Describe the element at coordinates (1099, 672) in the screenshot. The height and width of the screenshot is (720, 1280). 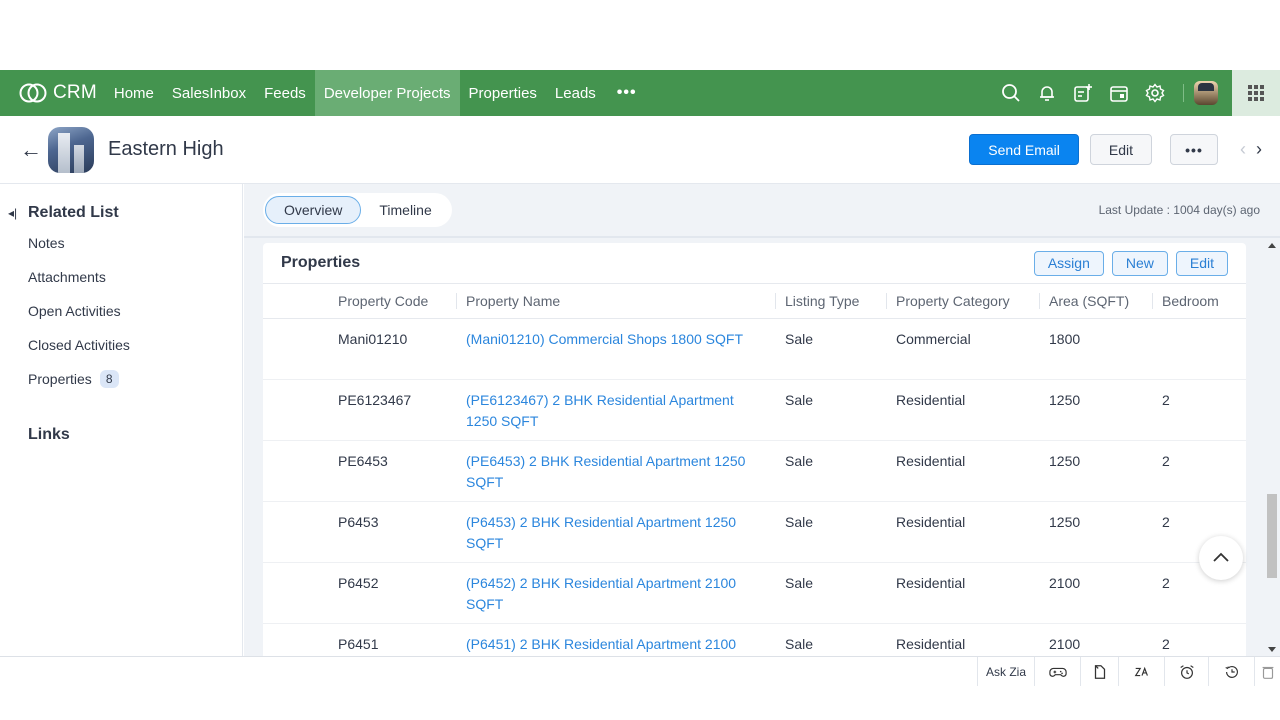
I see `notes-icon` at that location.